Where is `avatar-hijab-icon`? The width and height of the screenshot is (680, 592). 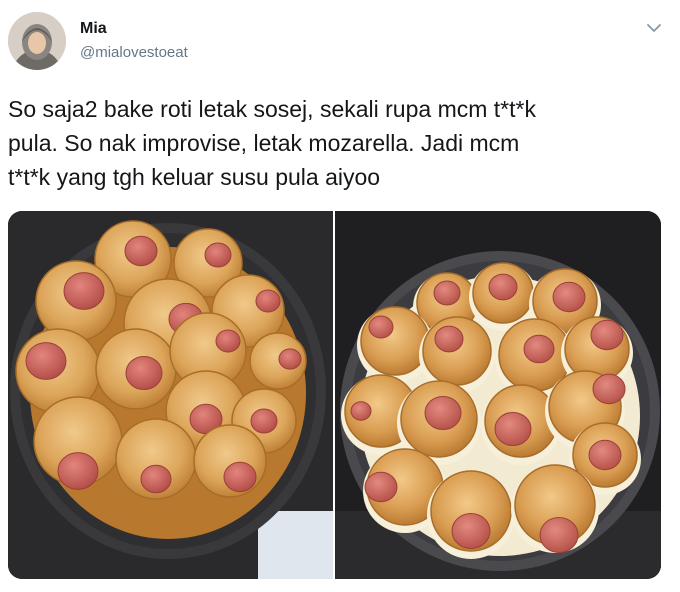 avatar-hijab-icon is located at coordinates (37, 41).